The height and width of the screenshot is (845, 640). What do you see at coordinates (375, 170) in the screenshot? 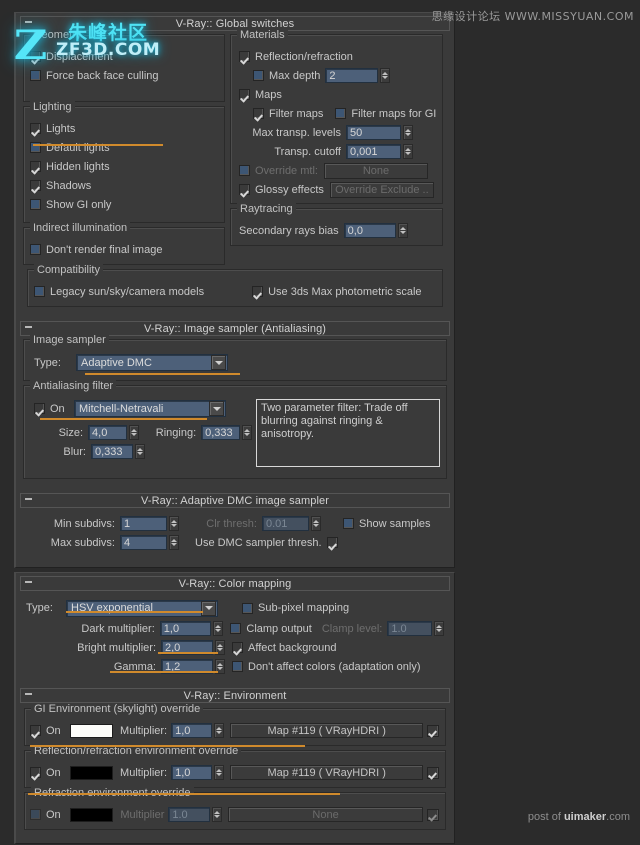
I see `button-override-mtl: None` at bounding box center [375, 170].